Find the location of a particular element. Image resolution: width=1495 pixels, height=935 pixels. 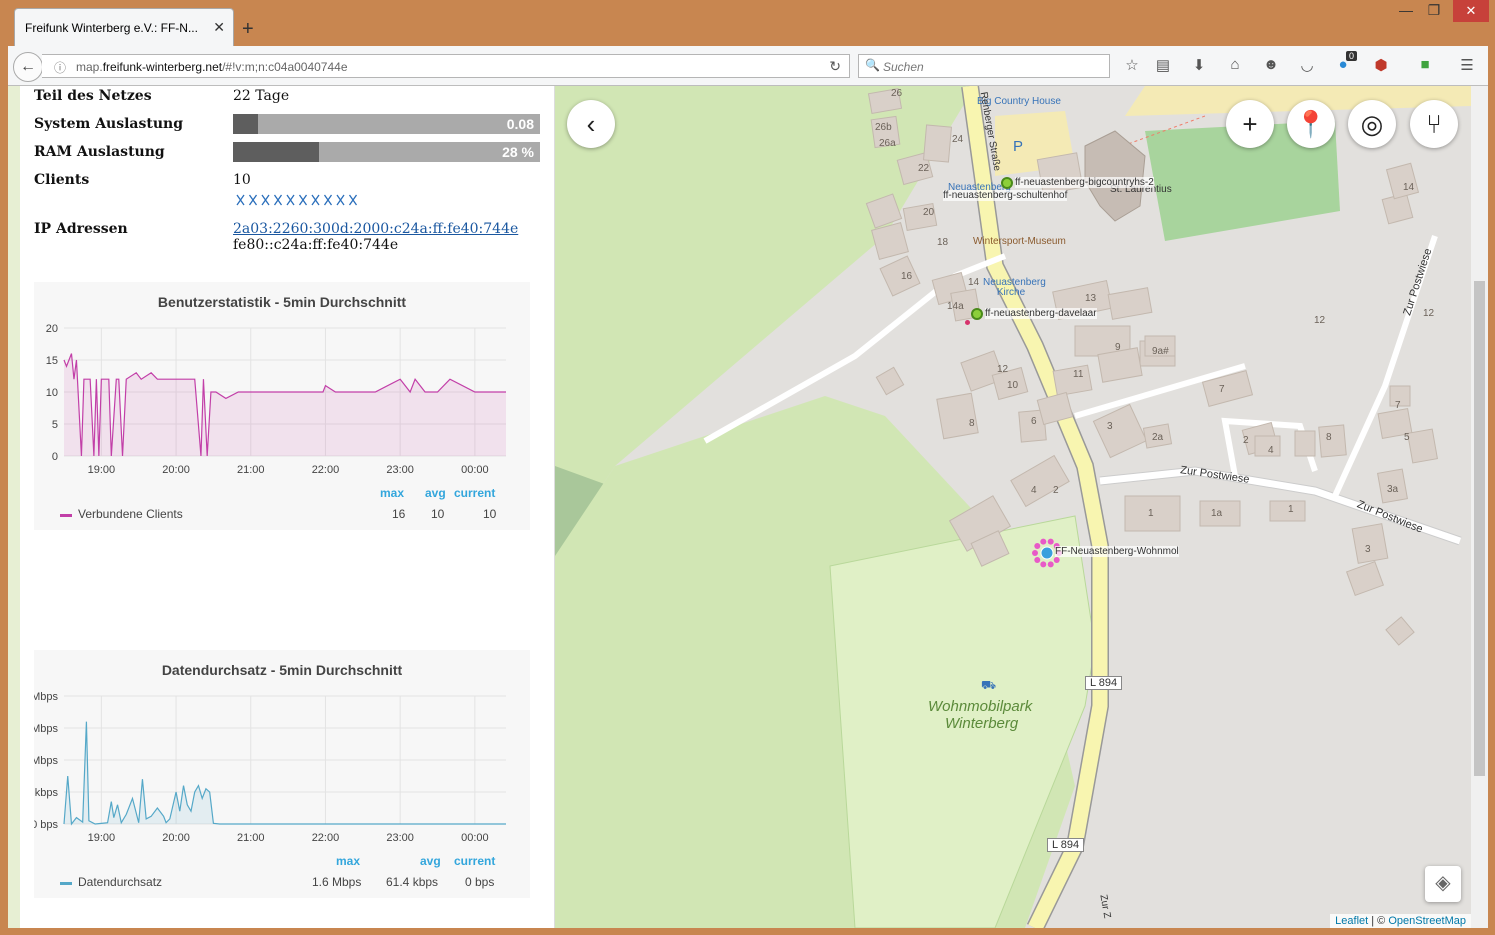

house-number: 26 is located at coordinates (897, 93).